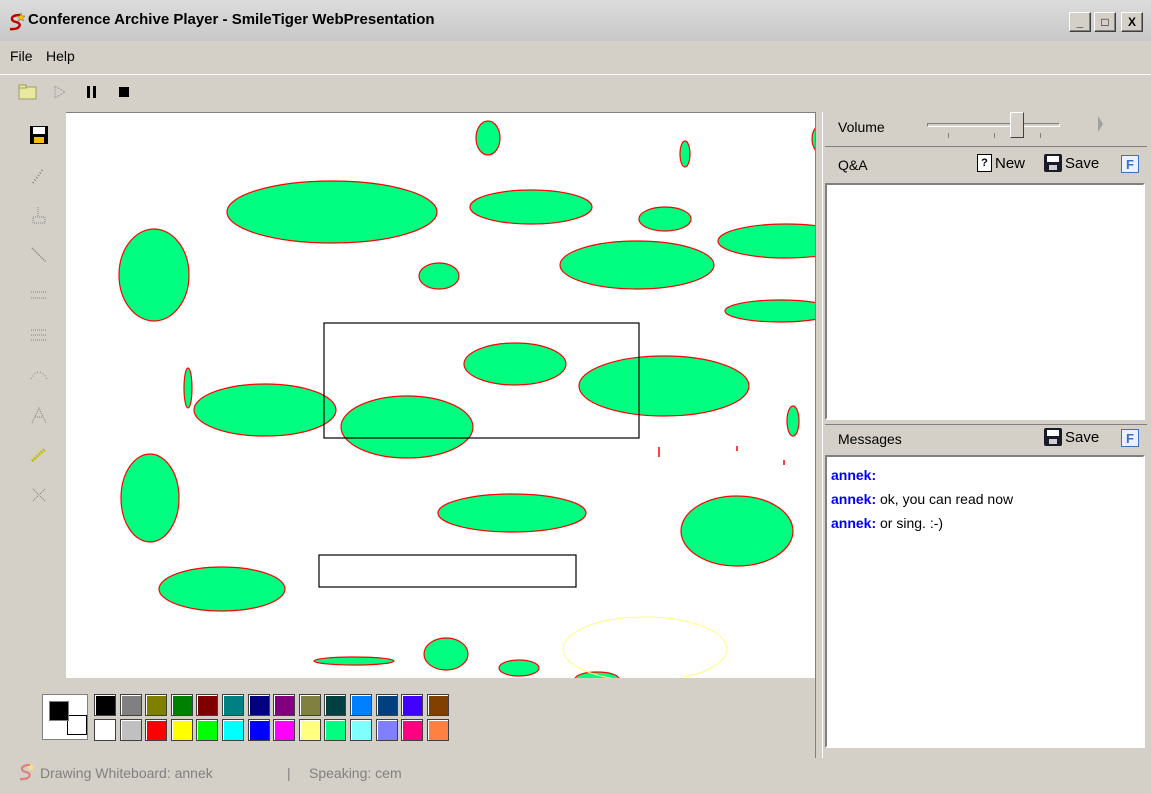 The height and width of the screenshot is (794, 1151). What do you see at coordinates (39, 396) in the screenshot?
I see `drawing-tools` at bounding box center [39, 396].